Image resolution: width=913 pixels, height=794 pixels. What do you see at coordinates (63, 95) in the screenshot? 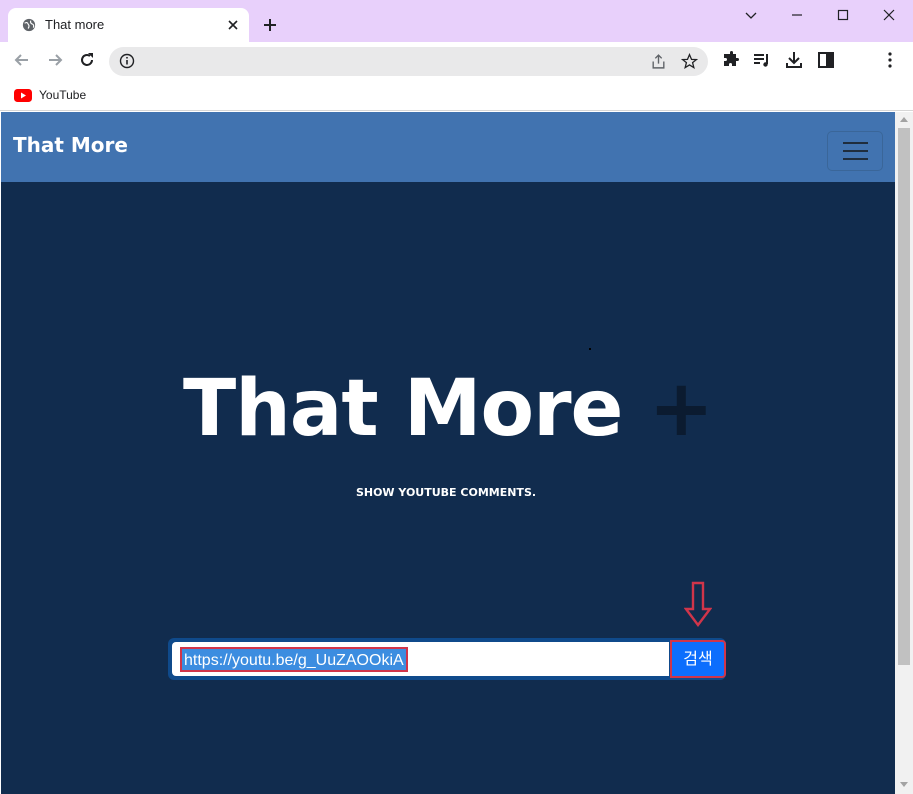
I see `bookmark-label: YouTube` at bounding box center [63, 95].